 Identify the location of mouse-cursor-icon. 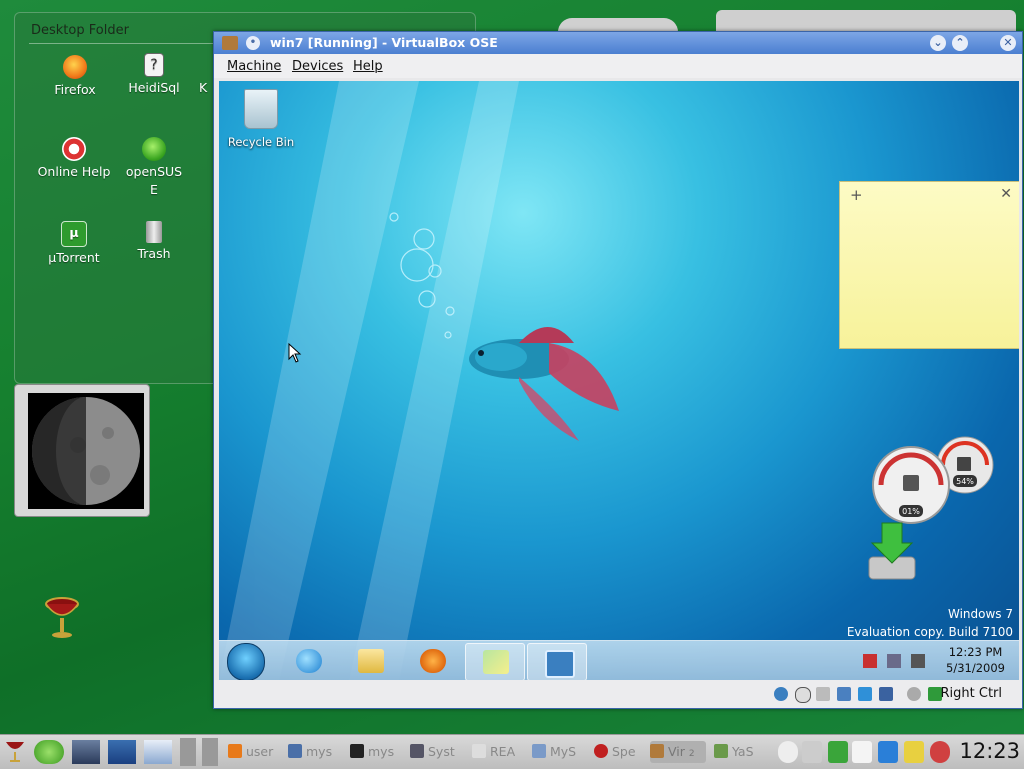
(295, 353).